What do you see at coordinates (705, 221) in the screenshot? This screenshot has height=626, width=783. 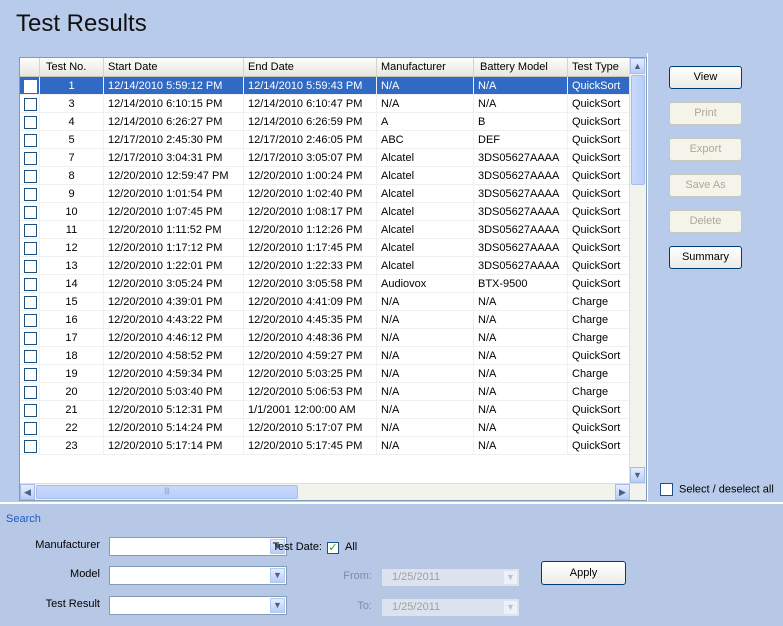 I see `delete-button: Delete` at bounding box center [705, 221].